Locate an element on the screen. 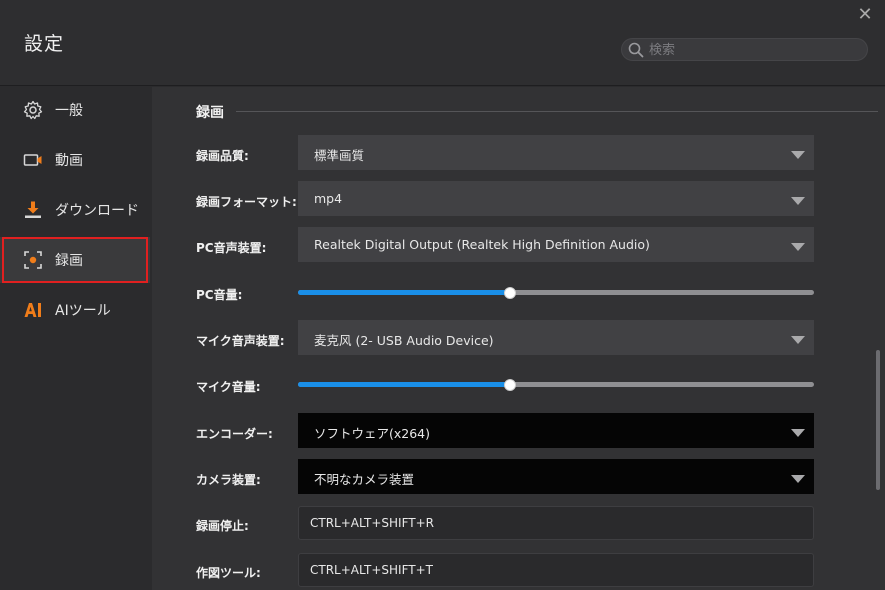 This screenshot has height=590, width=885. download-icon is located at coordinates (33, 209).